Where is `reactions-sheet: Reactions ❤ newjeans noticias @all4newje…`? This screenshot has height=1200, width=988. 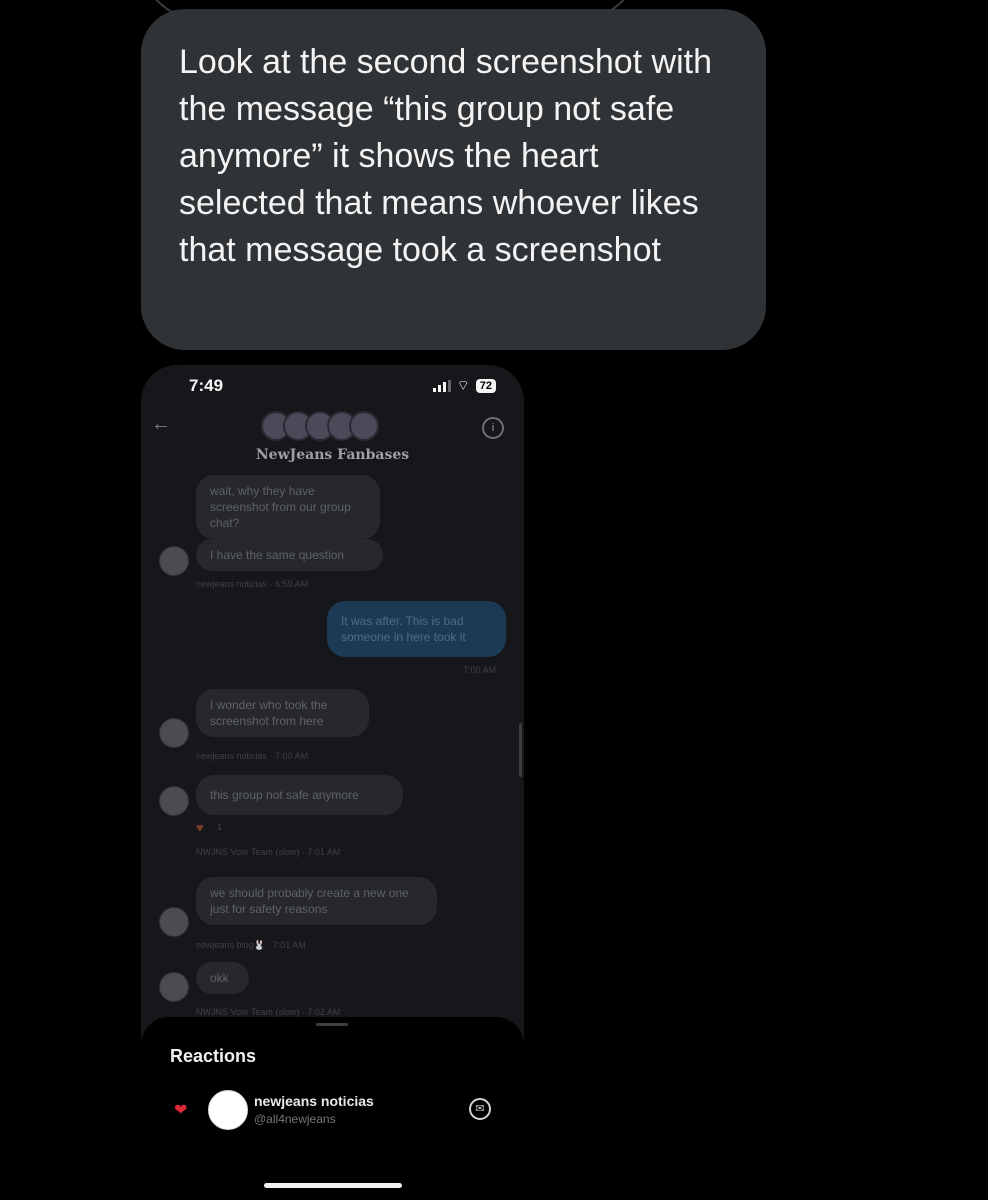
reactions-sheet: Reactions ❤ newjeans noticias @all4newje… is located at coordinates (332, 1108).